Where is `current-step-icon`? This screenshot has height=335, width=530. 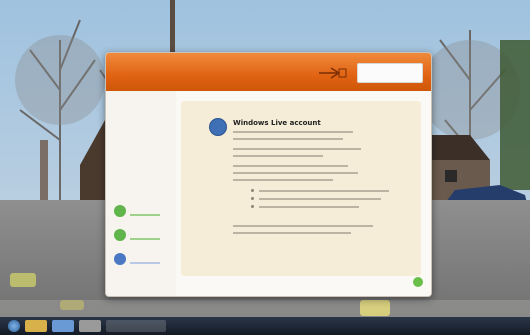
current-step-icon is located at coordinates (120, 259).